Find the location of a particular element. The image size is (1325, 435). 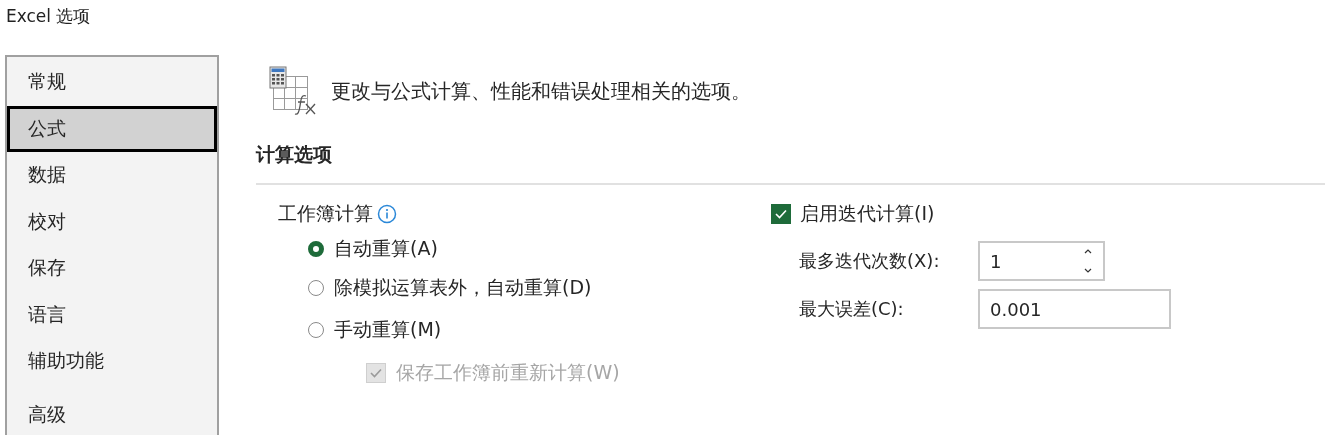

checkbox-label: 保存工作簿前重新计算(W) is located at coordinates (508, 372).